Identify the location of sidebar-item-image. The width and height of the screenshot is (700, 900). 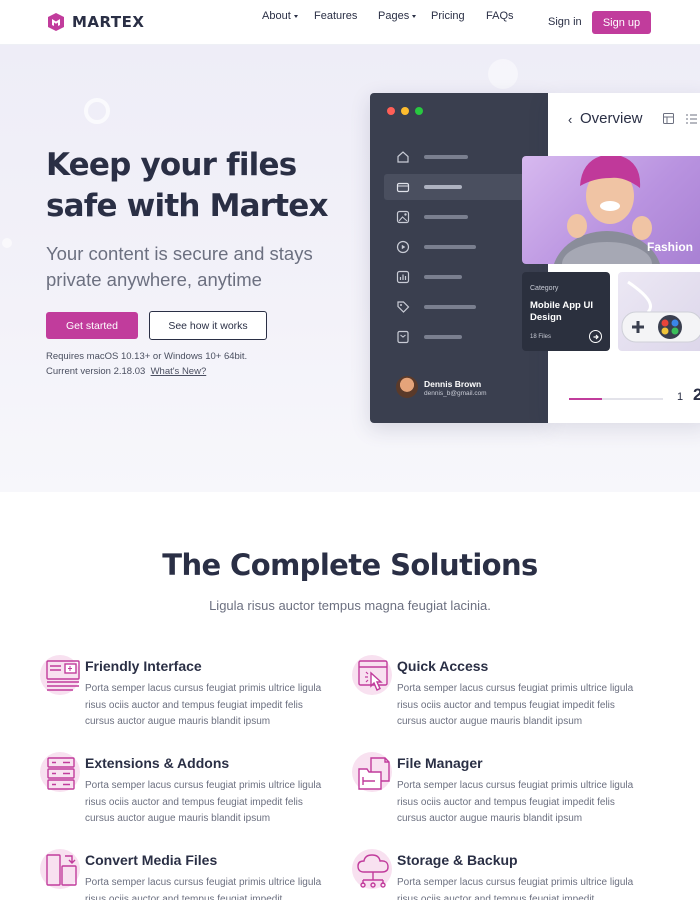
(459, 217).